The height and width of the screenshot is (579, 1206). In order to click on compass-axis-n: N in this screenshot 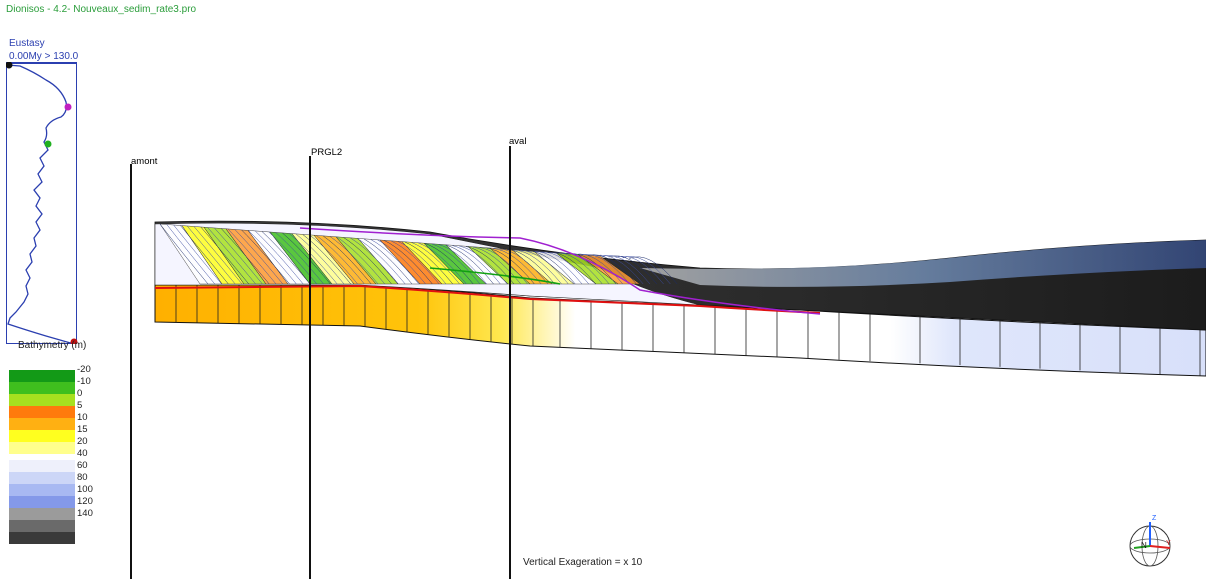, I will do `click(1144, 545)`.